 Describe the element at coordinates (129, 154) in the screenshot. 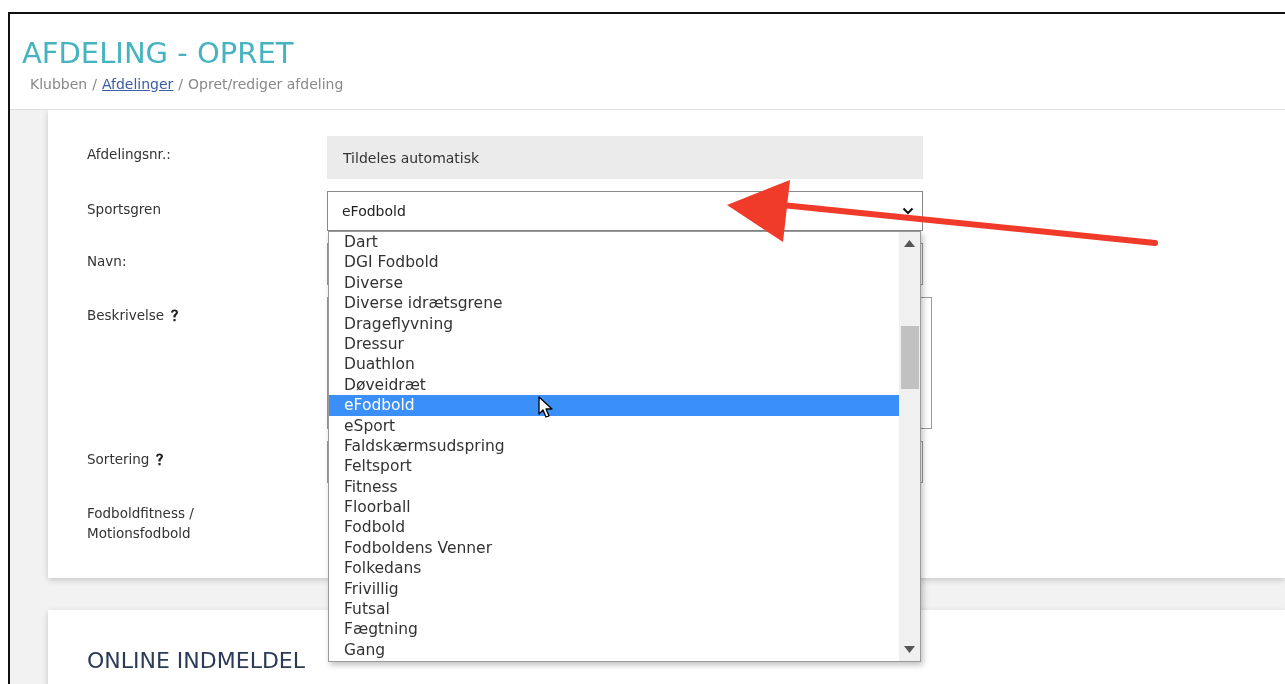

I see `field-label: Afdelingsnr.:` at that location.